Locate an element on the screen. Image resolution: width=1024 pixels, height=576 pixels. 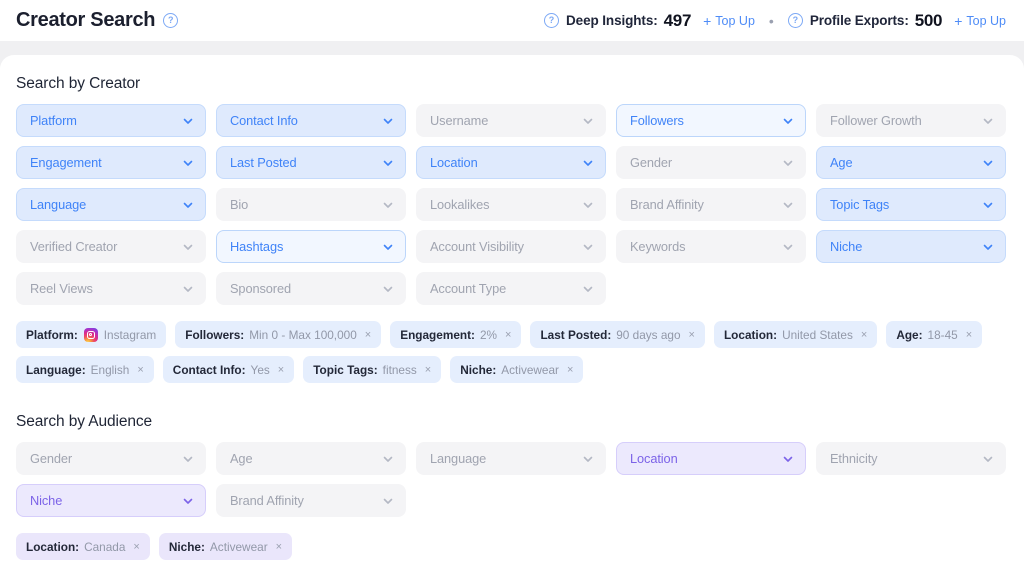
filter-dropdown-label: Age is located at coordinates (241, 458).